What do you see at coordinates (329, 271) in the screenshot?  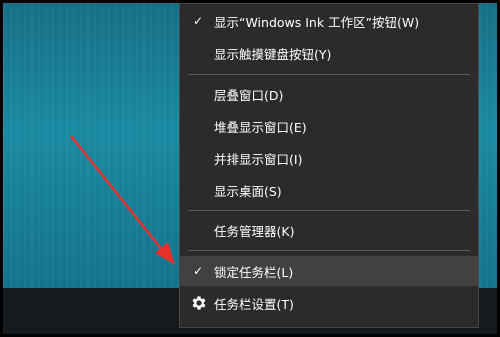 I see `menu-item-lock-taskbar: ✓ 锁定任务栏(L)` at bounding box center [329, 271].